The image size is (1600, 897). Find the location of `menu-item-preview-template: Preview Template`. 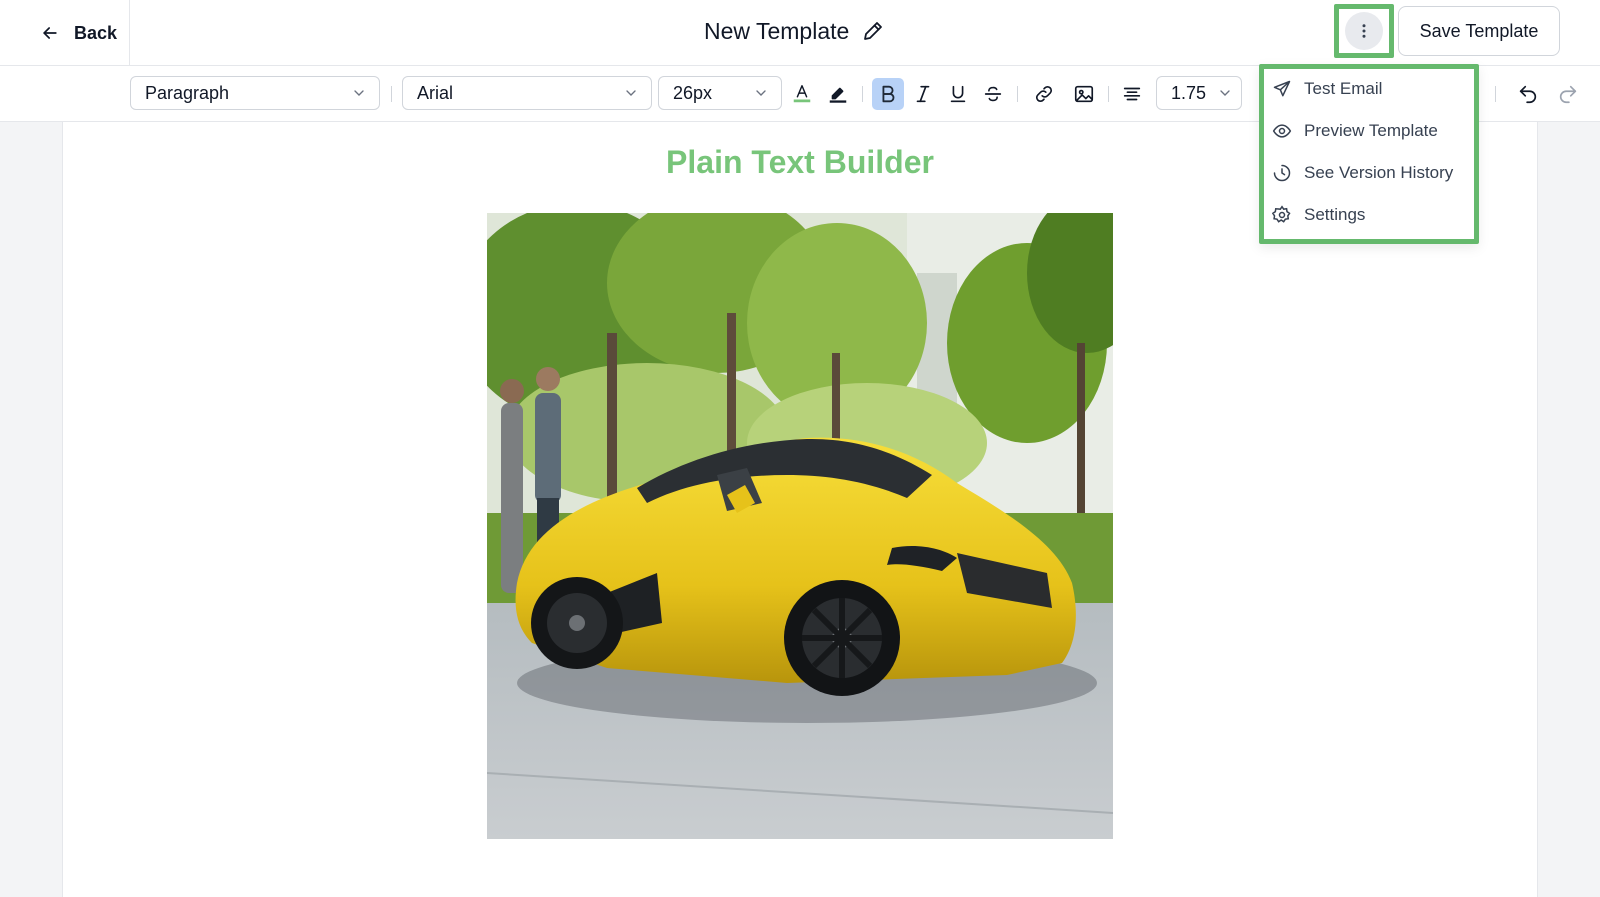

menu-item-preview-template: Preview Template is located at coordinates (1355, 131).